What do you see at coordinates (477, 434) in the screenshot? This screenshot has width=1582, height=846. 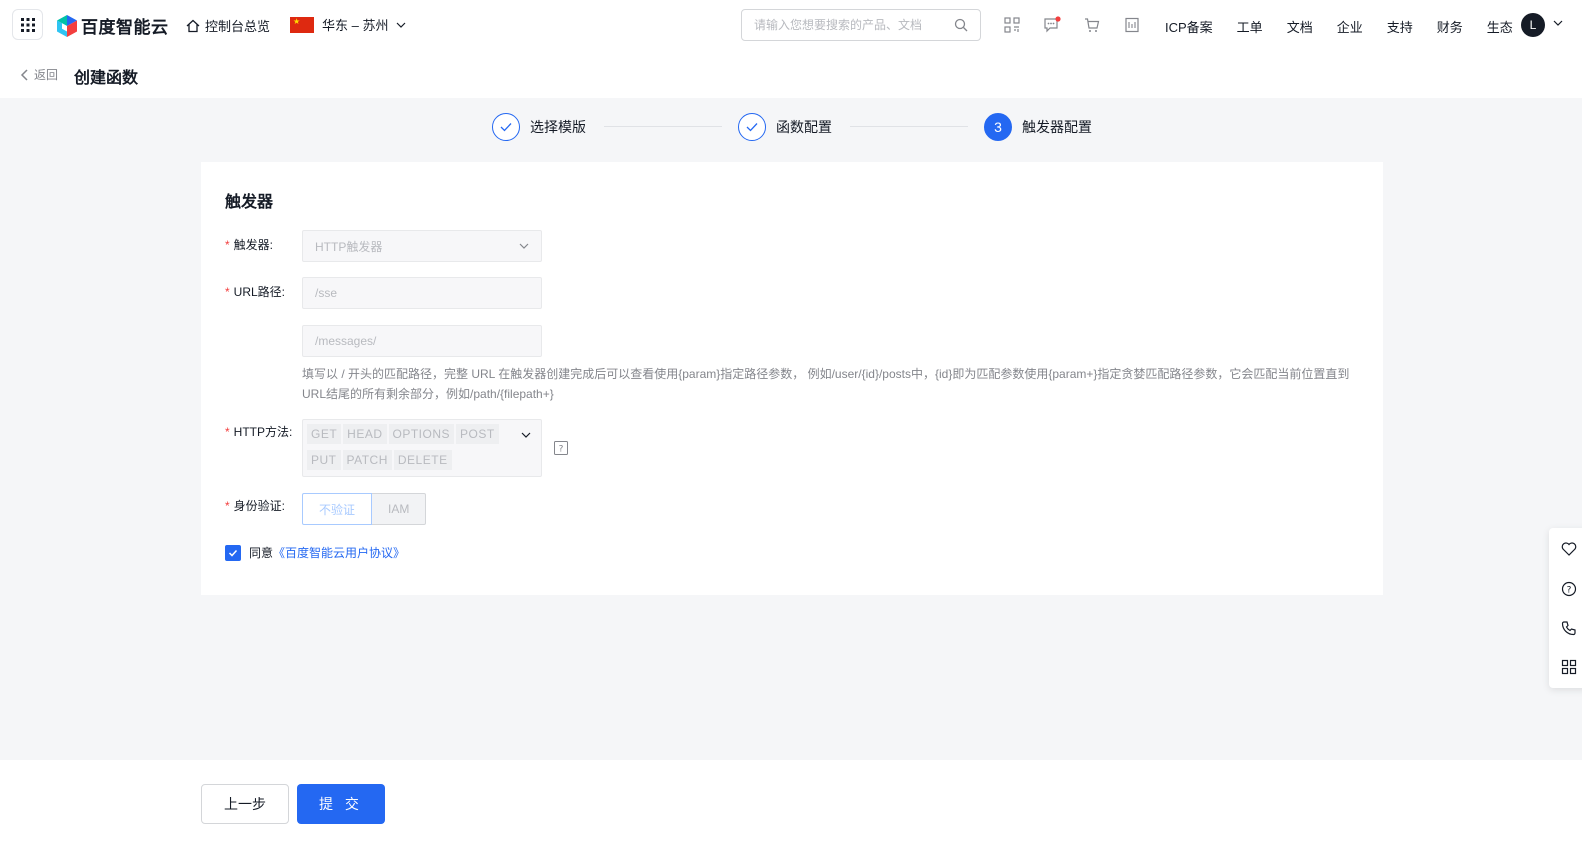 I see `method-tag-post: POST` at bounding box center [477, 434].